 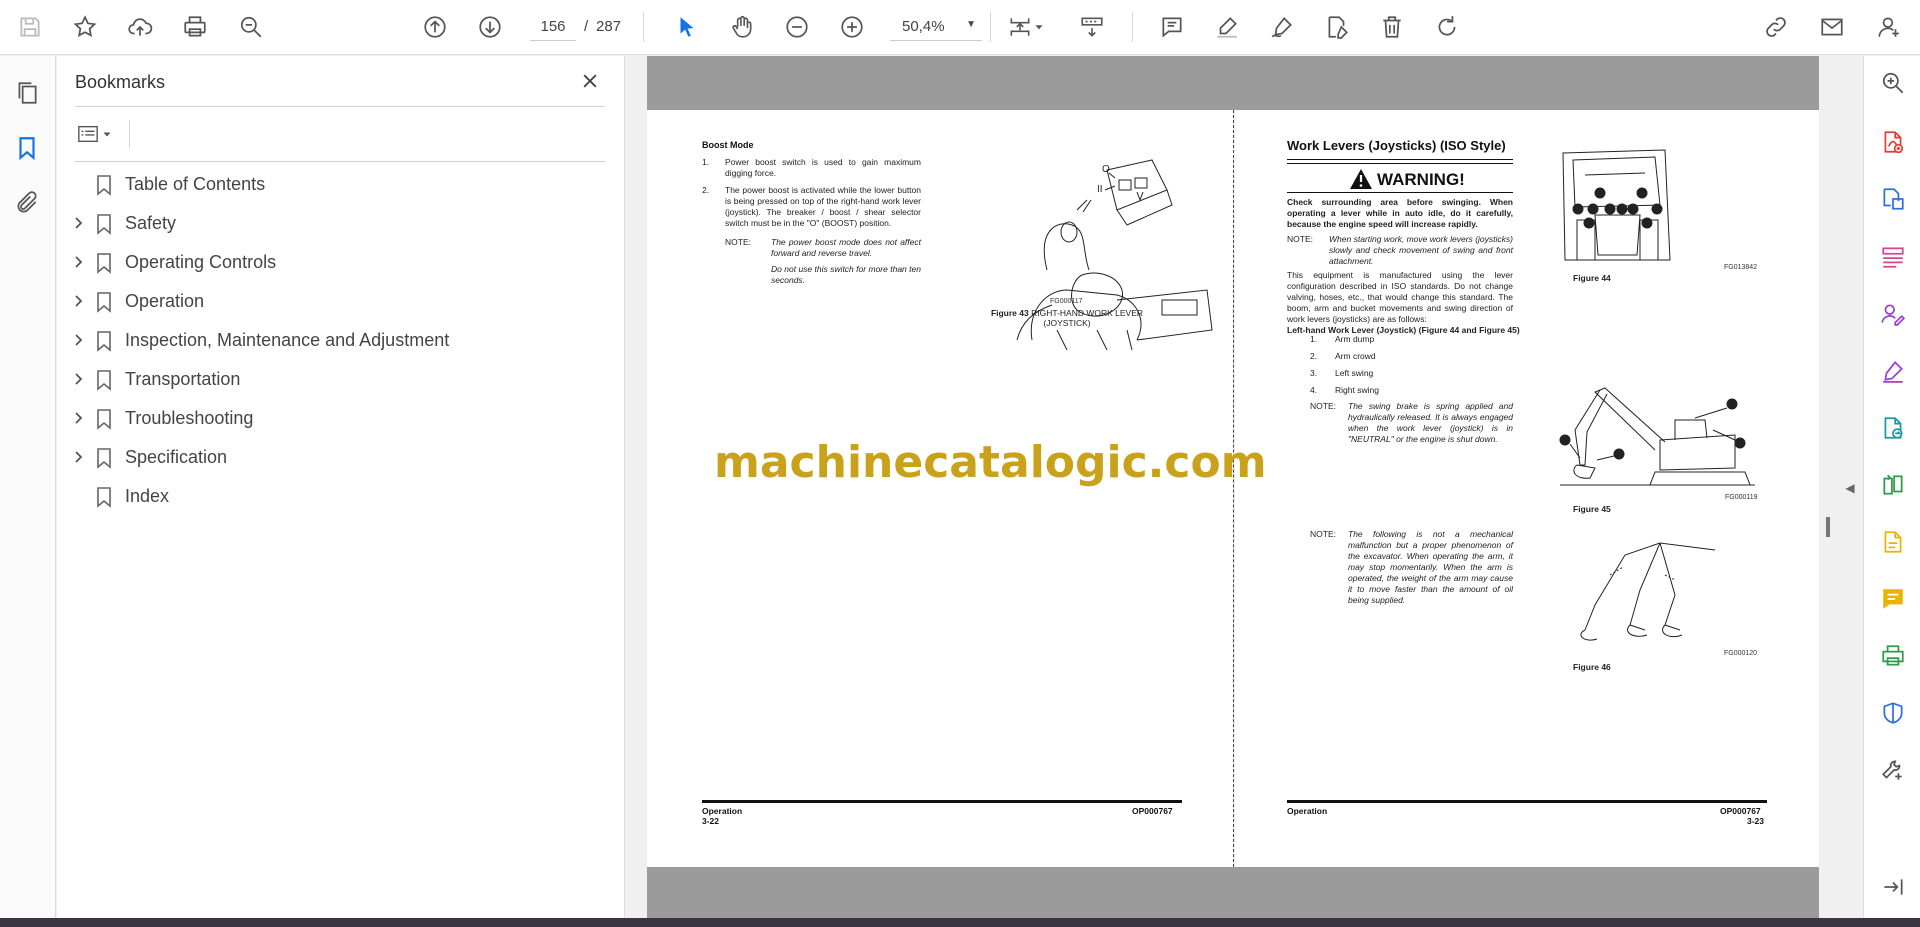 I want to click on delete-icon, so click(x=1392, y=27).